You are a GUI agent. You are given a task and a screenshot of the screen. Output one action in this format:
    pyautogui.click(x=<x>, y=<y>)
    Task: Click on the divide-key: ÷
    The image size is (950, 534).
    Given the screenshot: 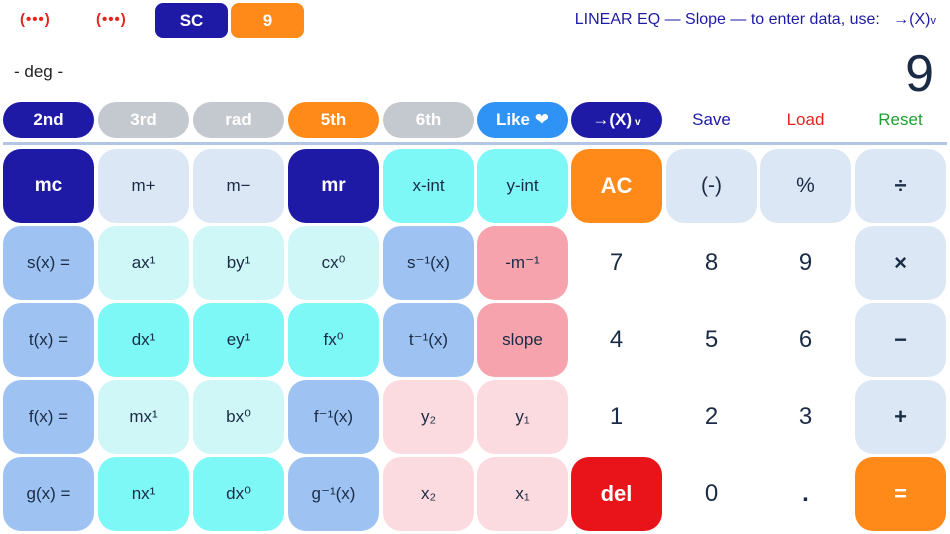 What is the action you would take?
    pyautogui.click(x=900, y=186)
    